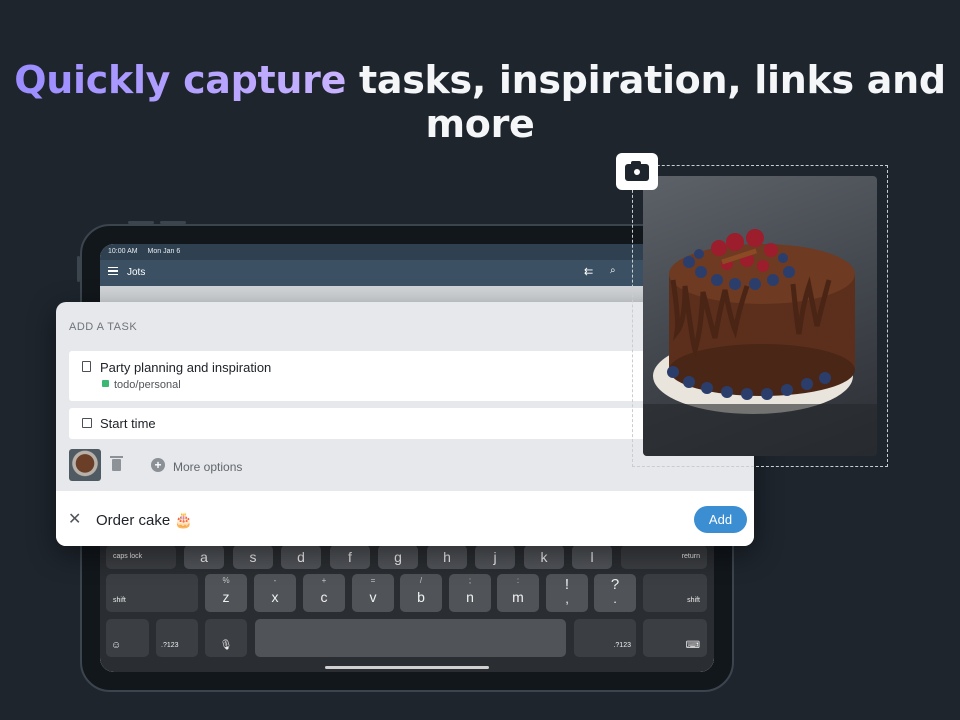 Image resolution: width=960 pixels, height=720 pixels. Describe the element at coordinates (410, 638) in the screenshot. I see `space-key` at that location.